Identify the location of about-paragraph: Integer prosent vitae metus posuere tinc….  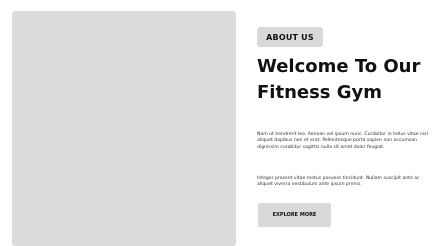
(338, 182).